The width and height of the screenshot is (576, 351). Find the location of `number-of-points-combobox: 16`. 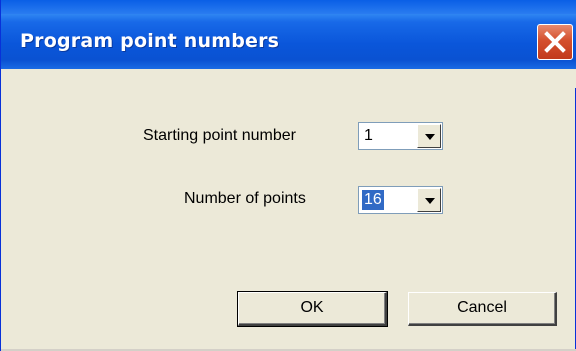

number-of-points-combobox: 16 is located at coordinates (400, 200).